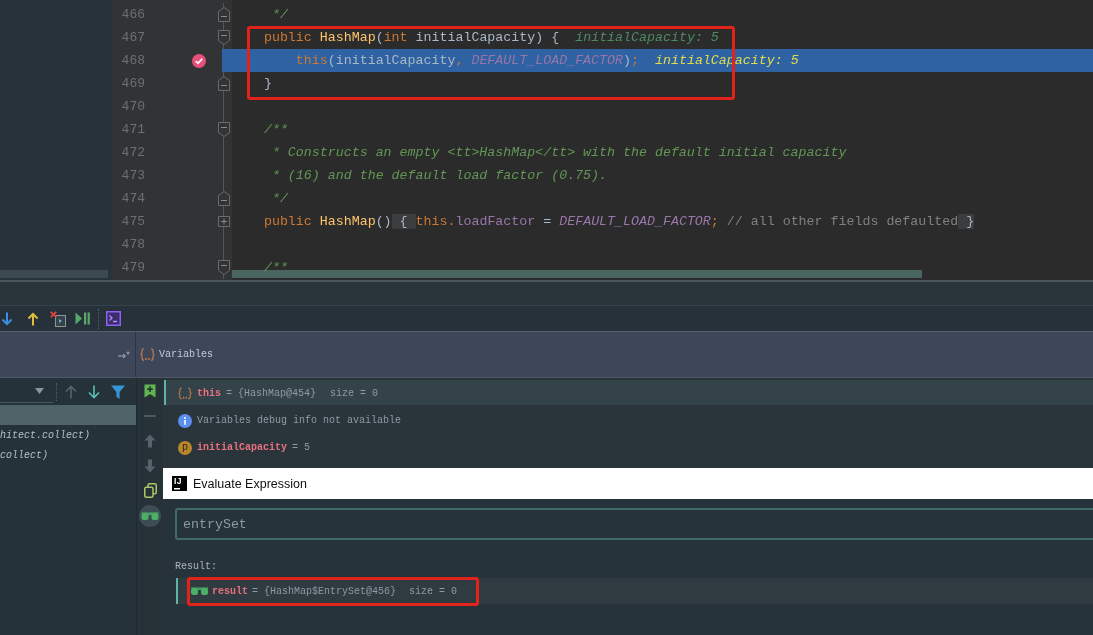 The image size is (1093, 635). I want to click on line-number: 470, so click(132, 106).